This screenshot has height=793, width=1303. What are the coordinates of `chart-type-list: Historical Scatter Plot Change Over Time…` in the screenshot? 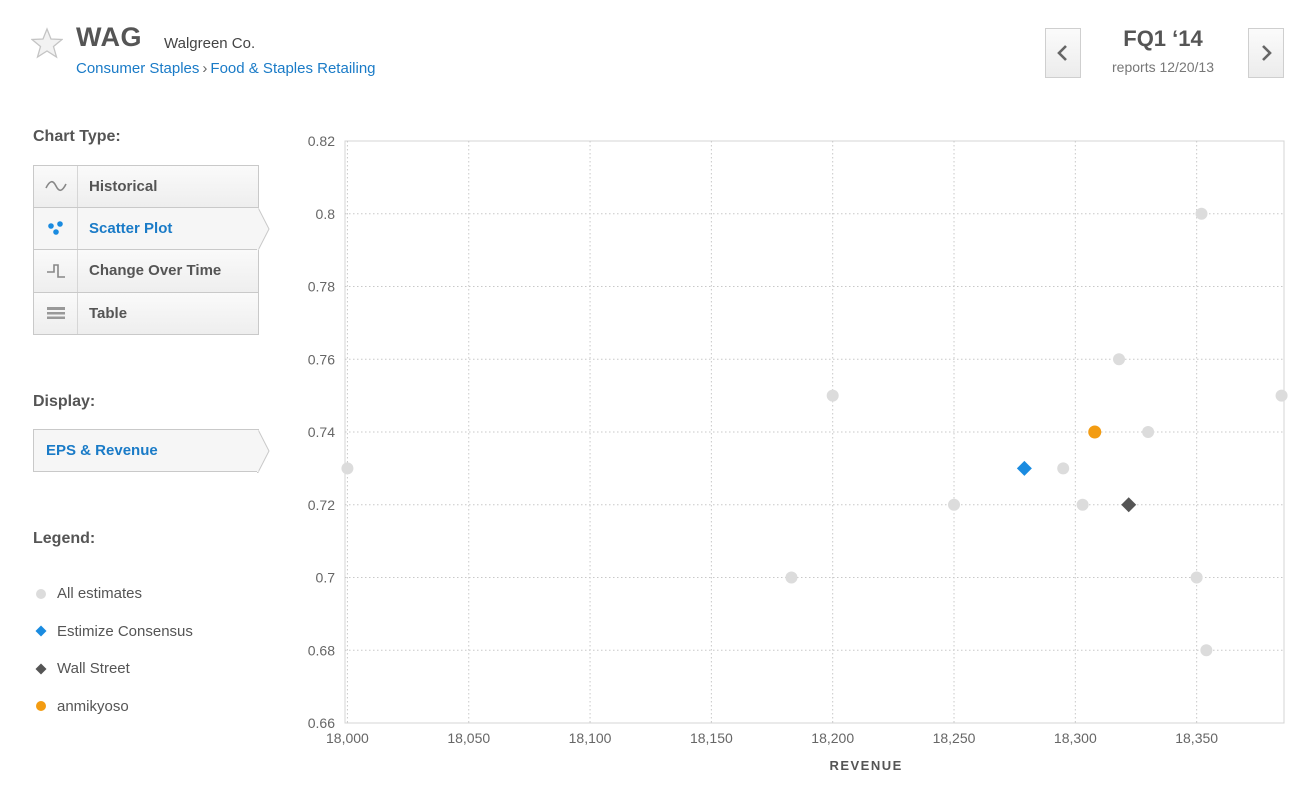 It's located at (151, 250).